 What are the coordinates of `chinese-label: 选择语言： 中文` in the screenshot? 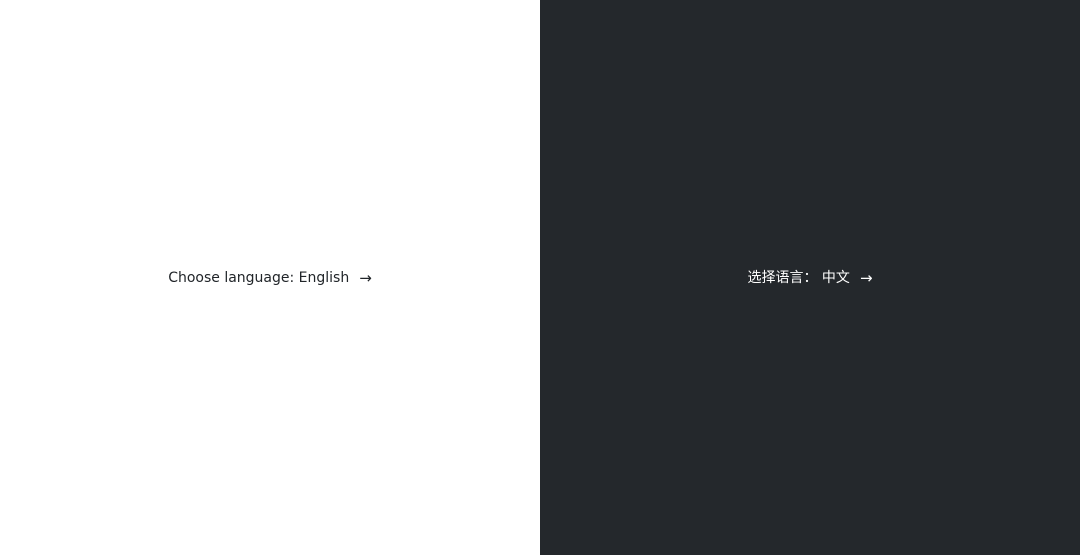 It's located at (798, 277).